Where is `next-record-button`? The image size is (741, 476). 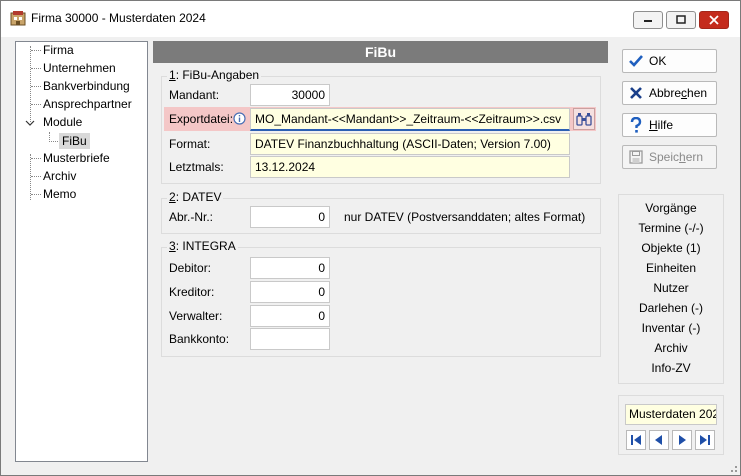
next-record-button is located at coordinates (682, 440).